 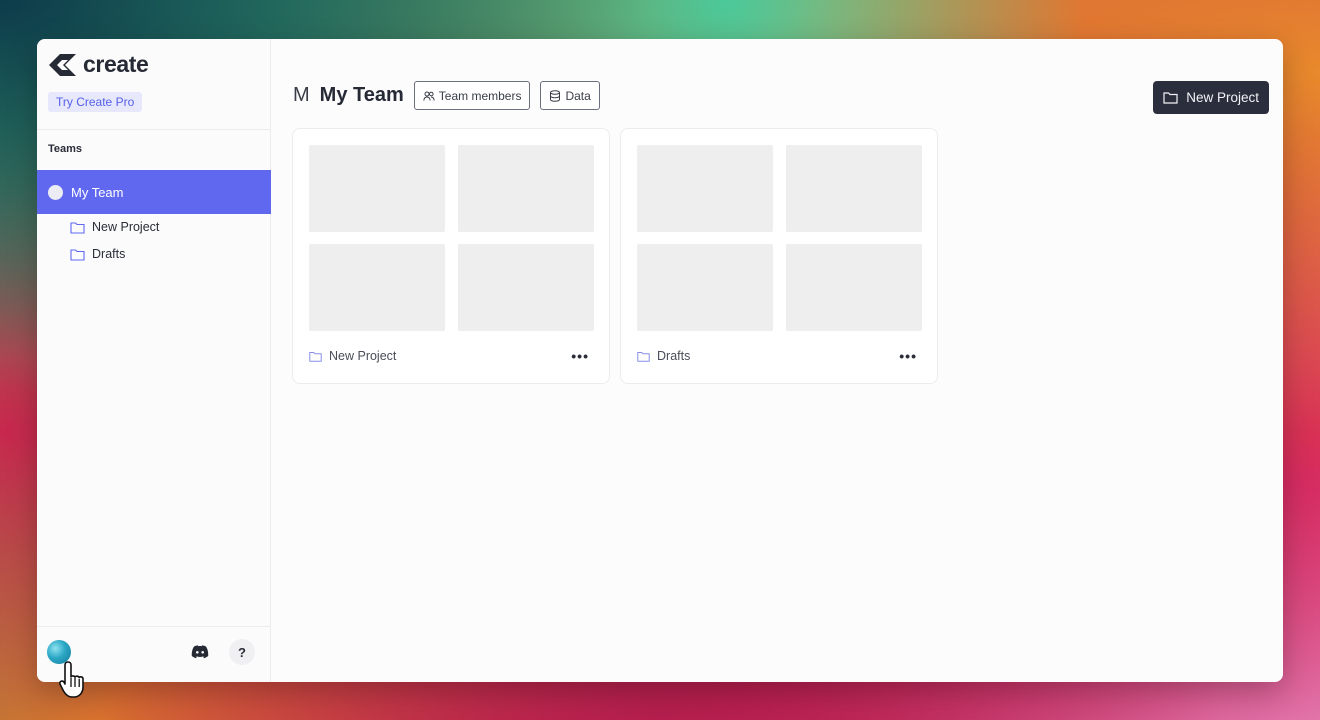 I want to click on card-name-label: Drafts, so click(x=674, y=356).